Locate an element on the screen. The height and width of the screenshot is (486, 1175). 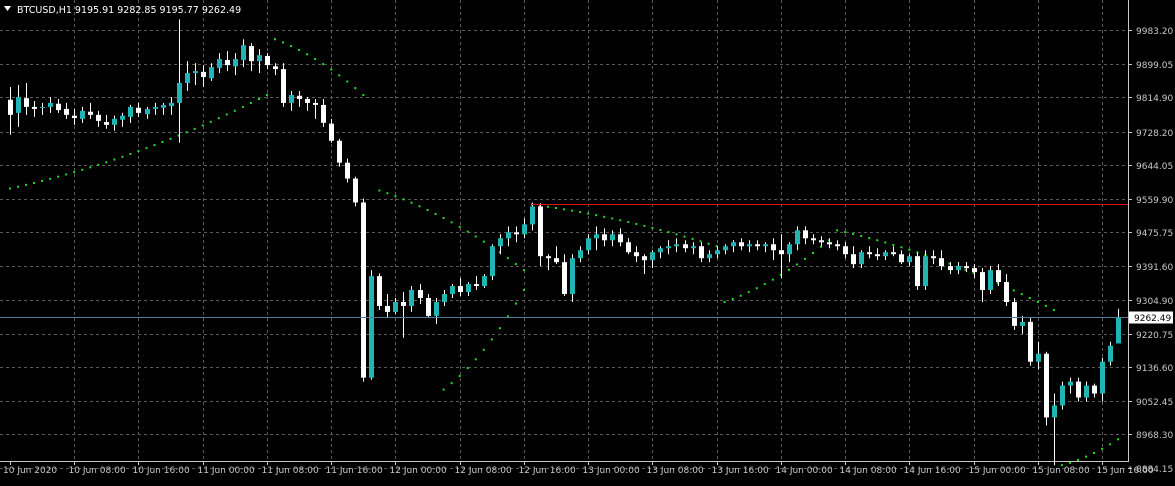
time-tick-label: 14 Jun 00:00 is located at coordinates (804, 471).